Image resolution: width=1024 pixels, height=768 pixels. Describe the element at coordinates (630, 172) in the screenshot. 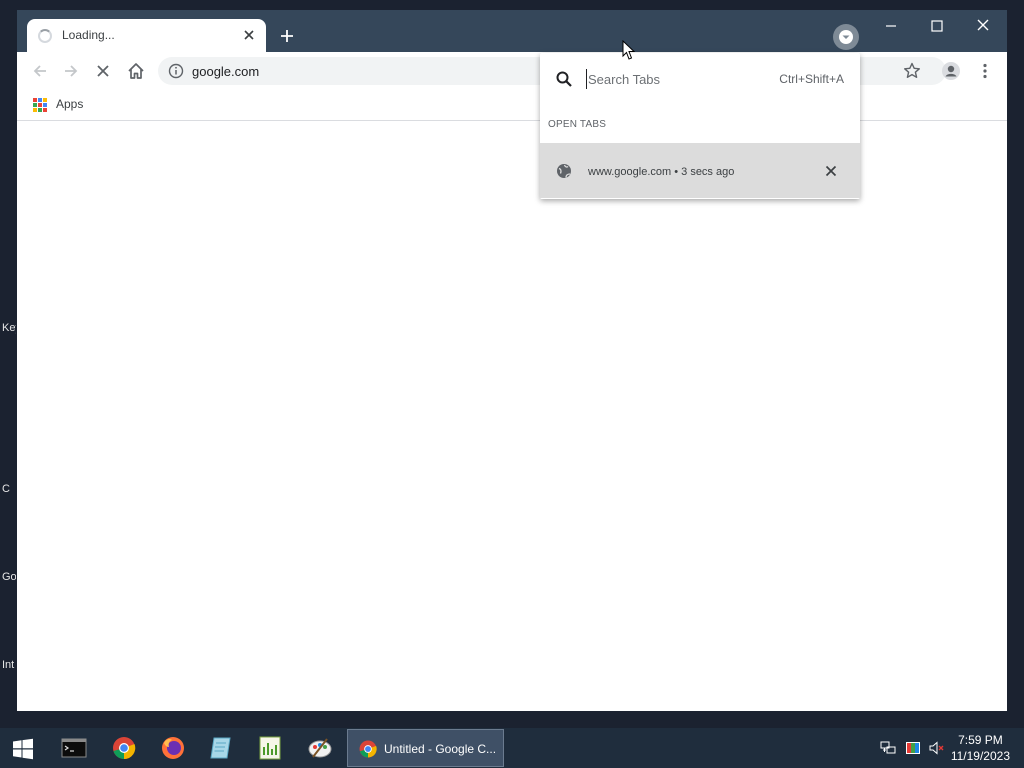

I see `tab-result-title: www.google.com` at that location.